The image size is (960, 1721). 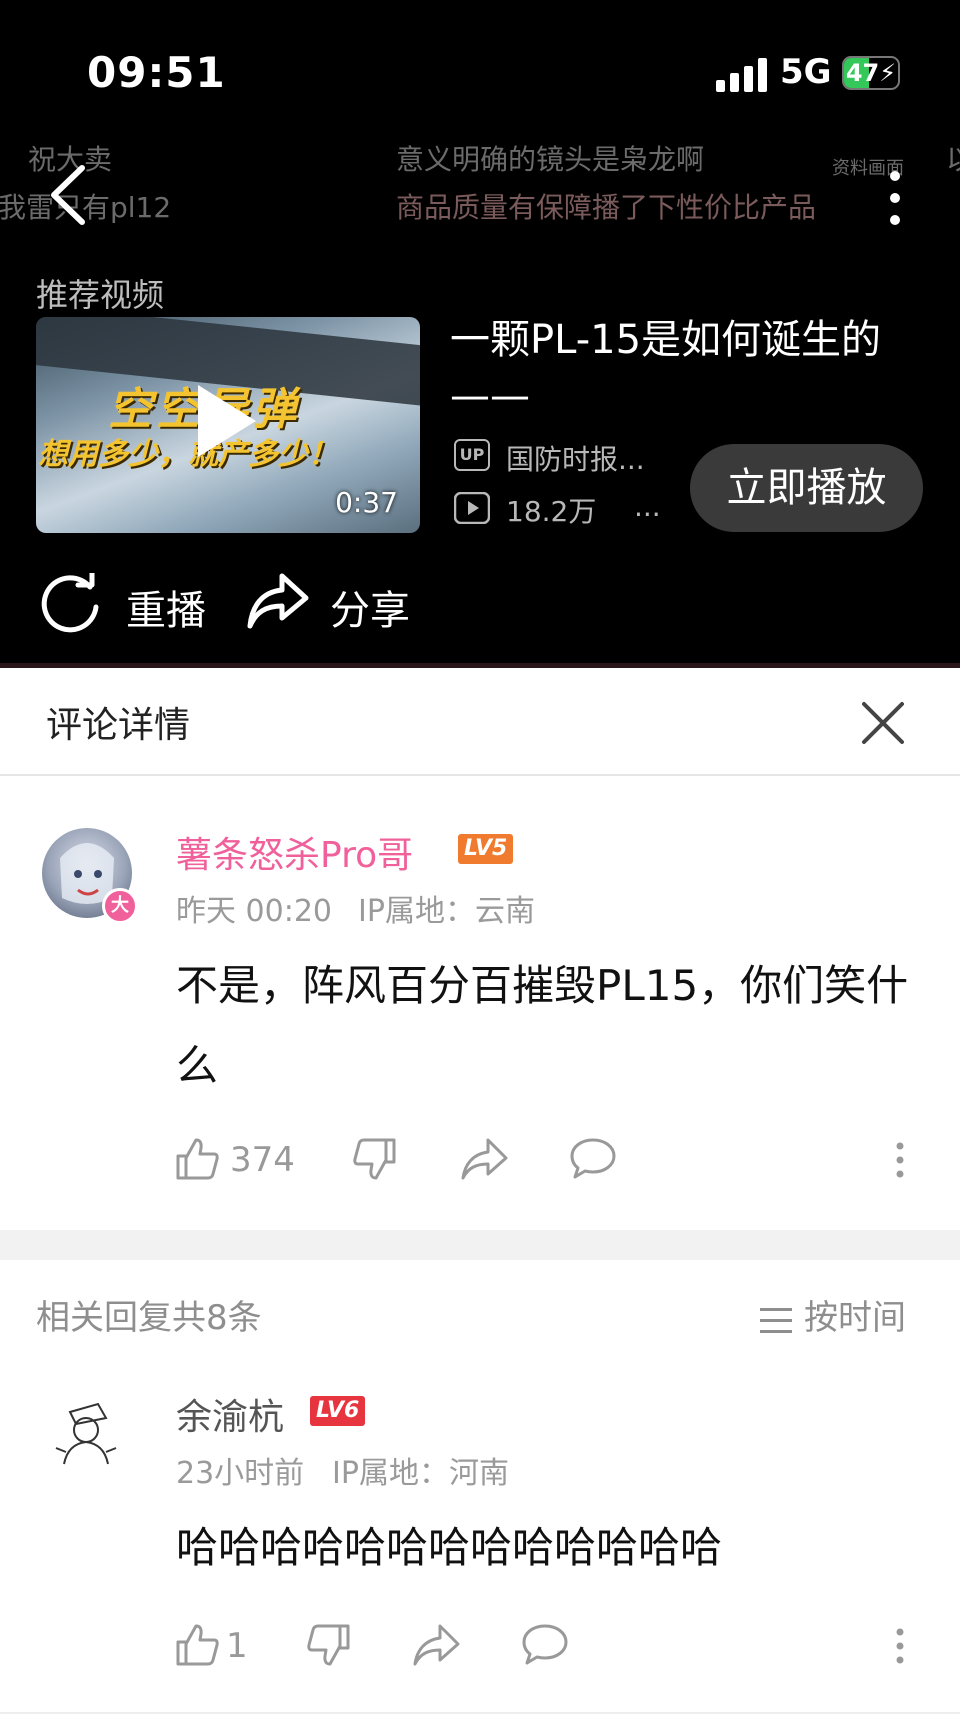 What do you see at coordinates (370, 607) in the screenshot?
I see `share-button: 分享` at bounding box center [370, 607].